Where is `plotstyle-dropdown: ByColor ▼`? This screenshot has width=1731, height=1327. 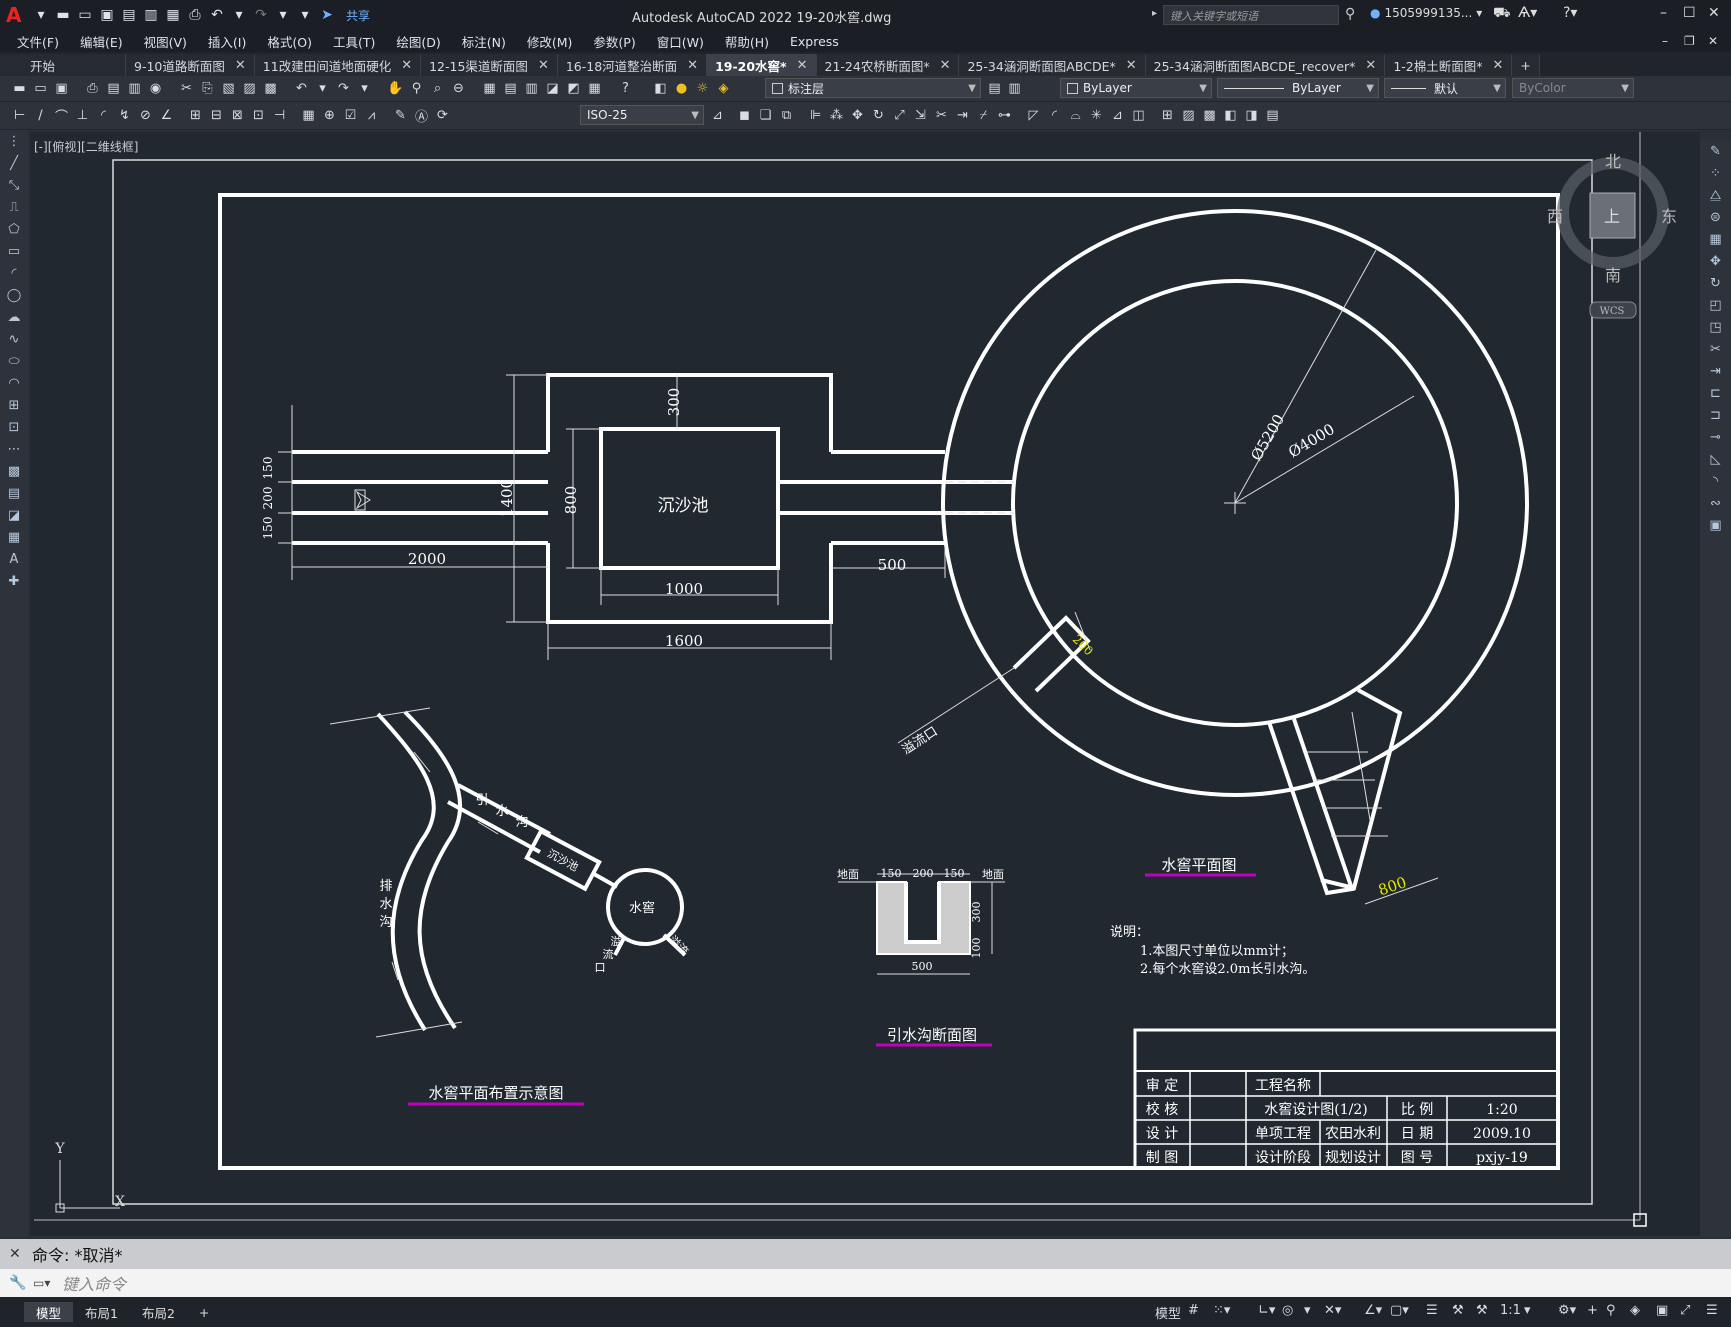 plotstyle-dropdown: ByColor ▼ is located at coordinates (1573, 88).